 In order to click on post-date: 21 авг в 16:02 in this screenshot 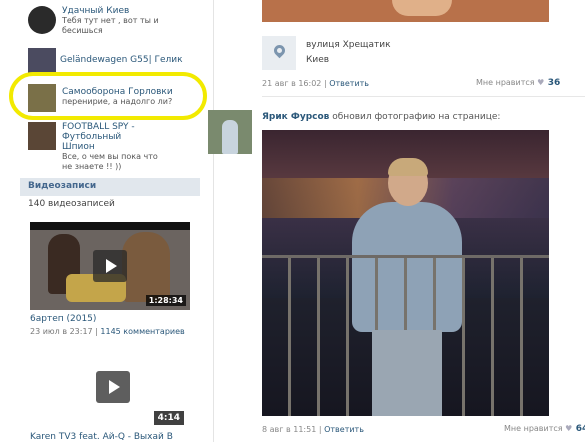, I will do `click(291, 83)`.